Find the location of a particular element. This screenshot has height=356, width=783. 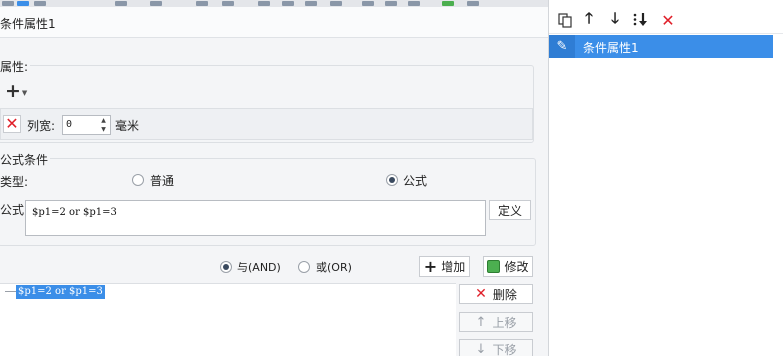

arrow-up-icon: 🡑 is located at coordinates (589, 19).